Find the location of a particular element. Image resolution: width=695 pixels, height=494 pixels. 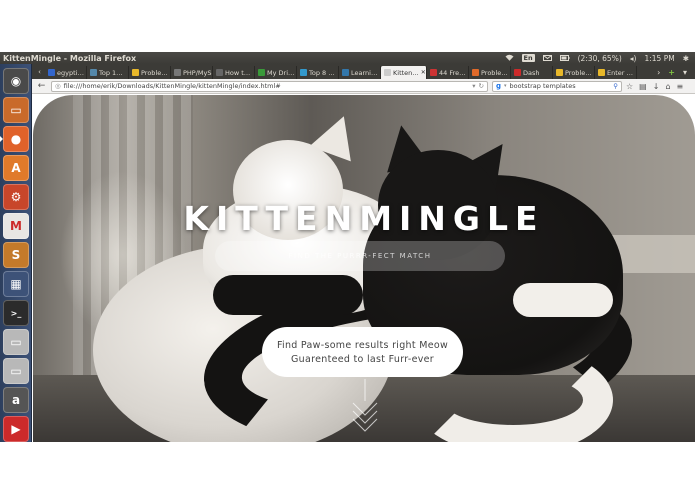

dropdown-icon: ▾ is located at coordinates (473, 86).